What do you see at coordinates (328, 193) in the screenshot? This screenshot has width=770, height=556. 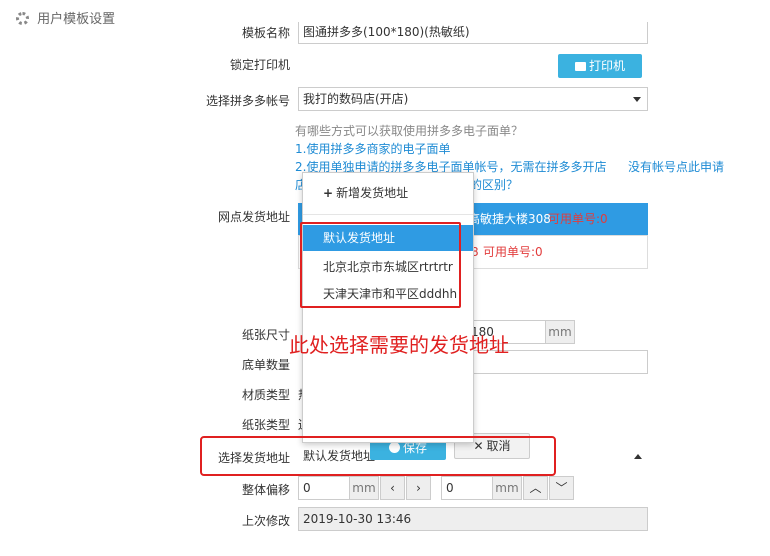 I see `plus-icon: +` at bounding box center [328, 193].